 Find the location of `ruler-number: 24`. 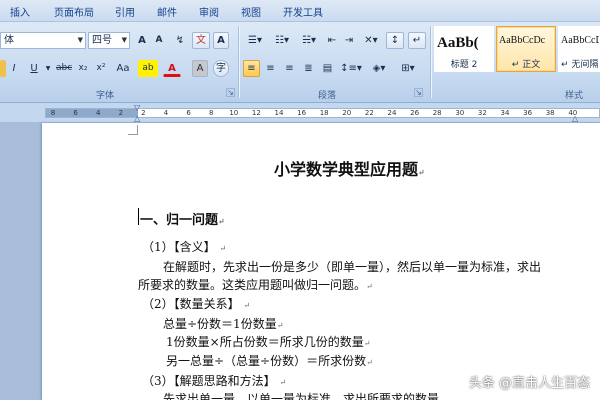

ruler-number: 24 is located at coordinates (392, 113).